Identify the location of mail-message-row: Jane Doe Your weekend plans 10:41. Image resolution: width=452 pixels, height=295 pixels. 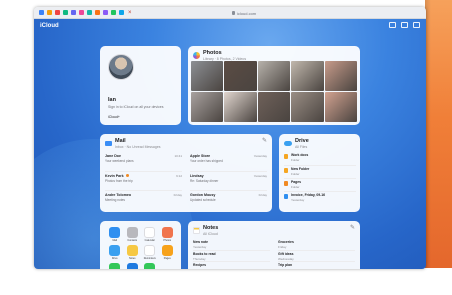
(143, 161).